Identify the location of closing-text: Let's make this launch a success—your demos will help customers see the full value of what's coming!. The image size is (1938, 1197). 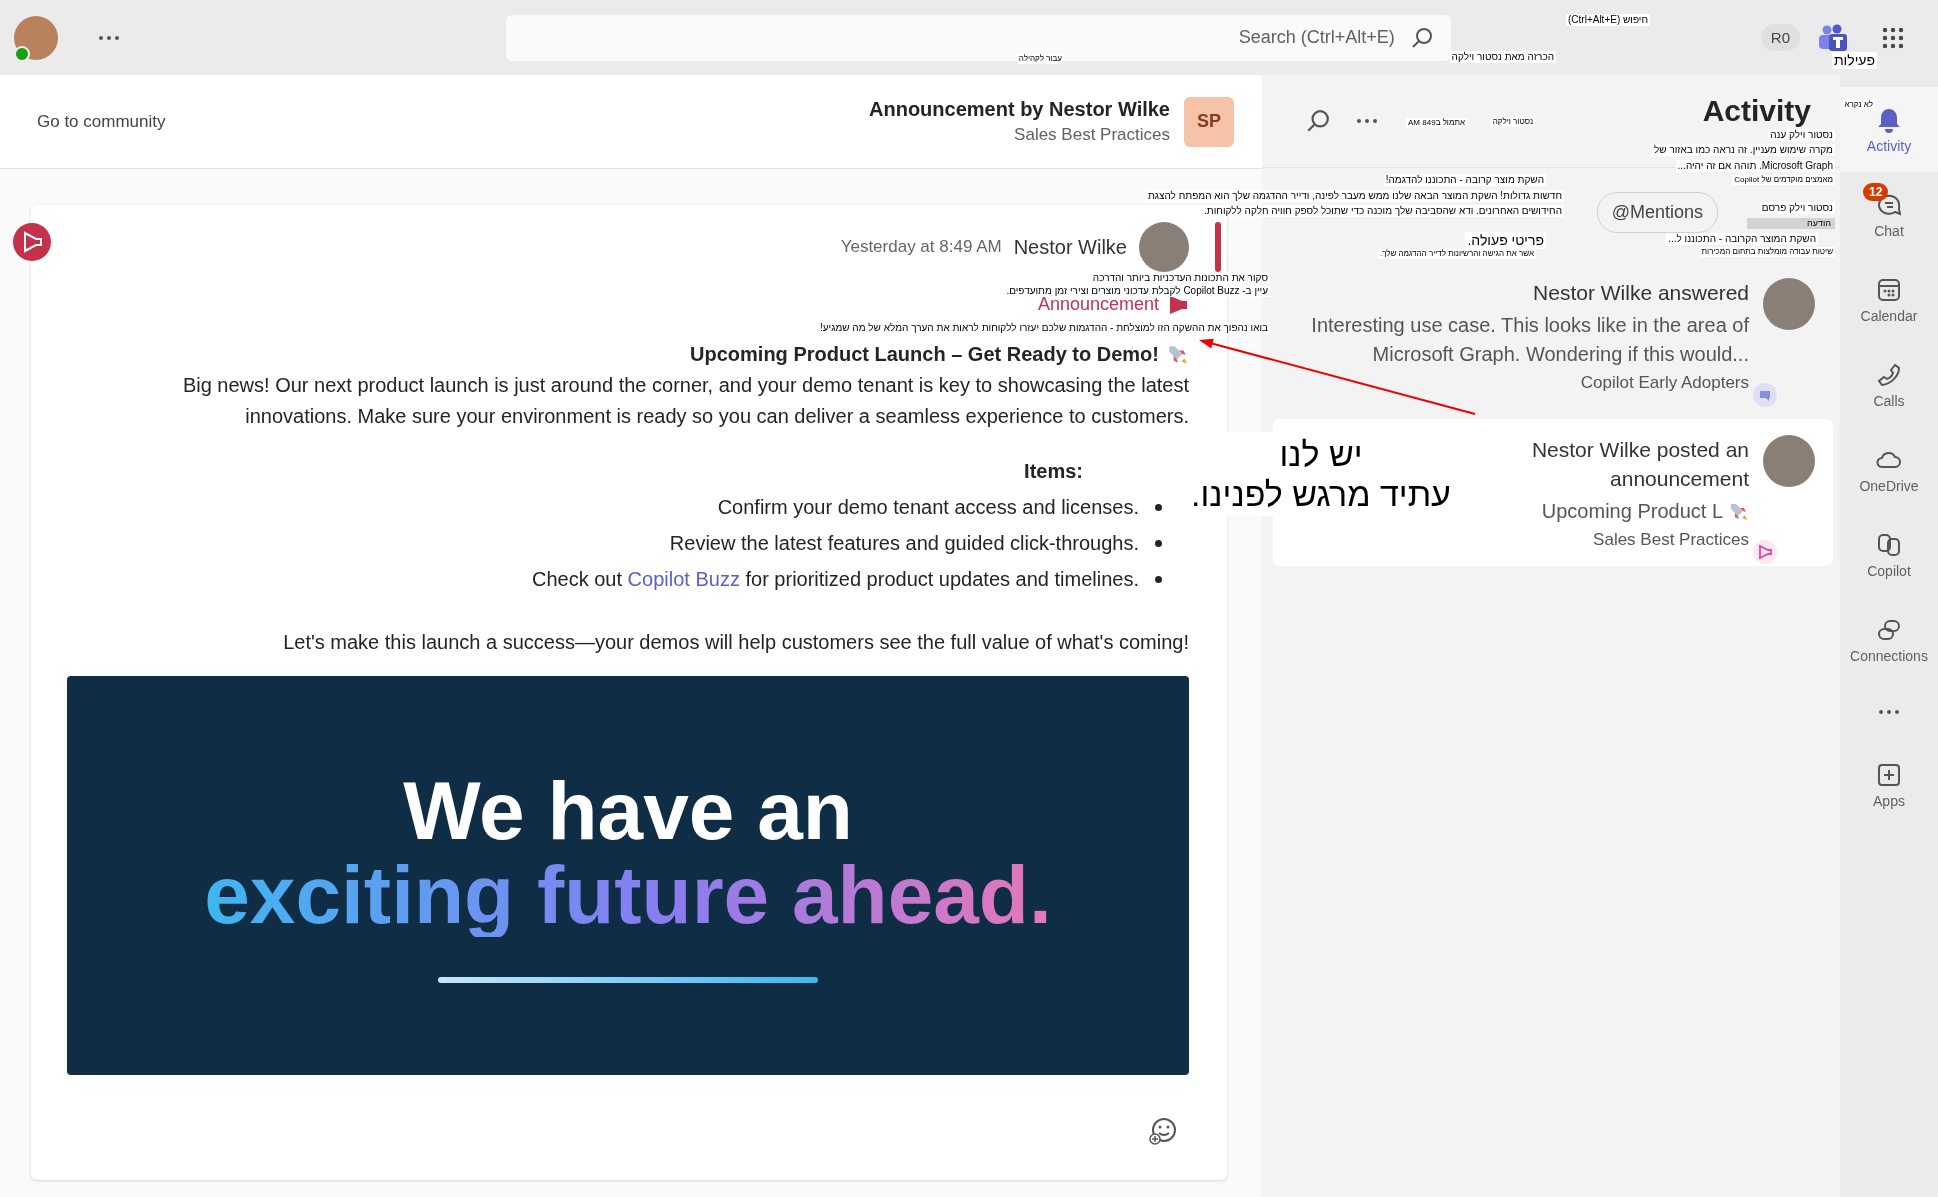
(736, 642).